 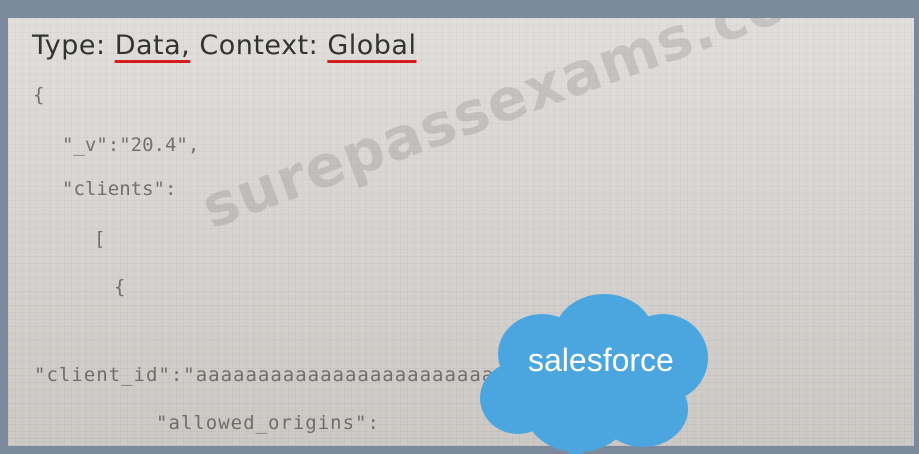 I want to click on type-label: Type:, so click(x=73, y=45).